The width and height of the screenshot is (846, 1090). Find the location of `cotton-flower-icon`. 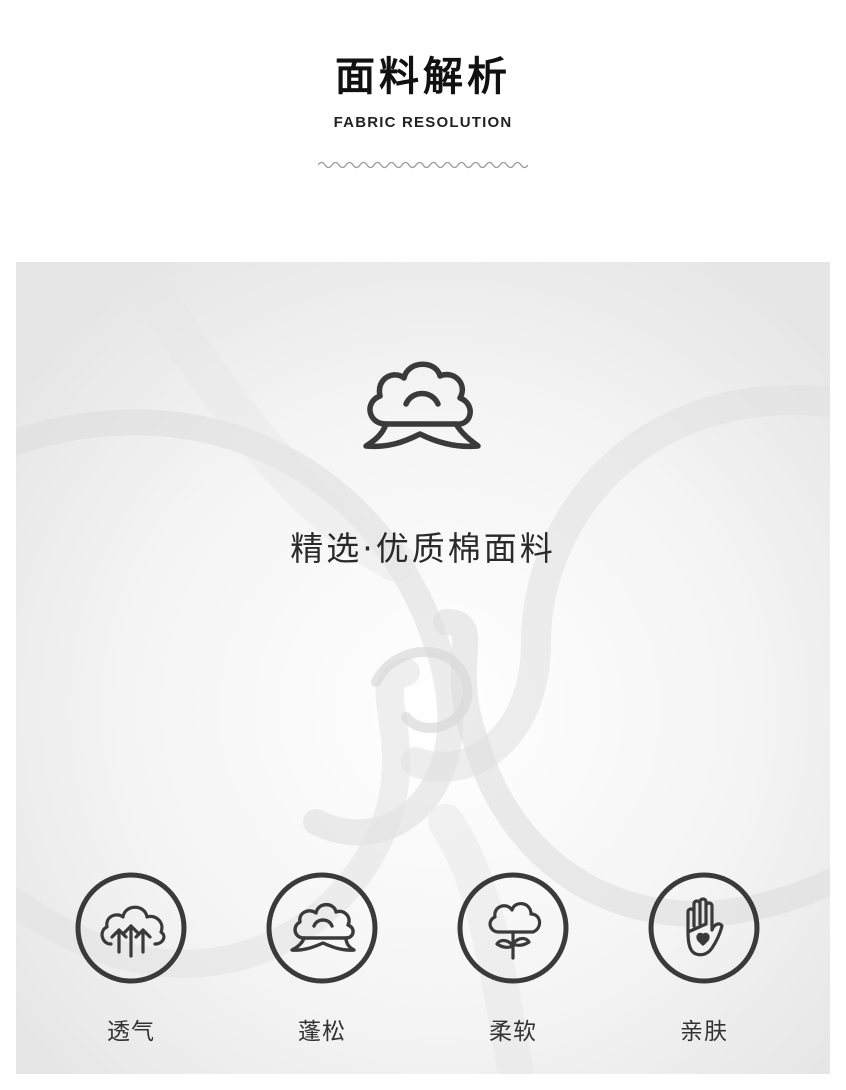

cotton-flower-icon is located at coordinates (513, 928).